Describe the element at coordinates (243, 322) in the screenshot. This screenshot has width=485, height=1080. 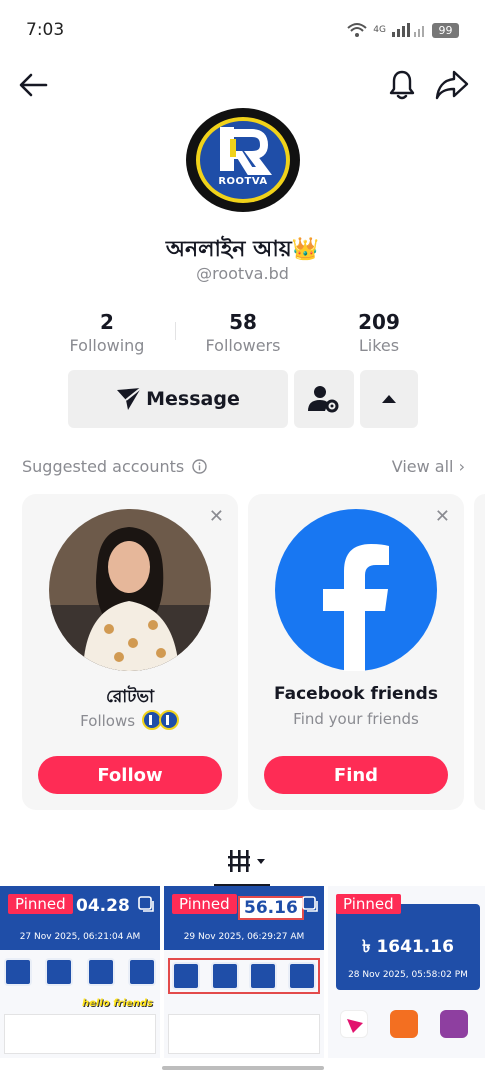
I see `stat-followers-value: 58` at that location.